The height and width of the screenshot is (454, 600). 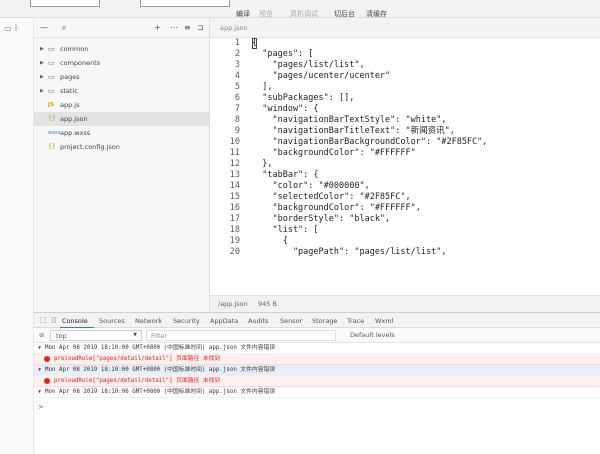 I want to click on line-number: 6, so click(x=237, y=98).